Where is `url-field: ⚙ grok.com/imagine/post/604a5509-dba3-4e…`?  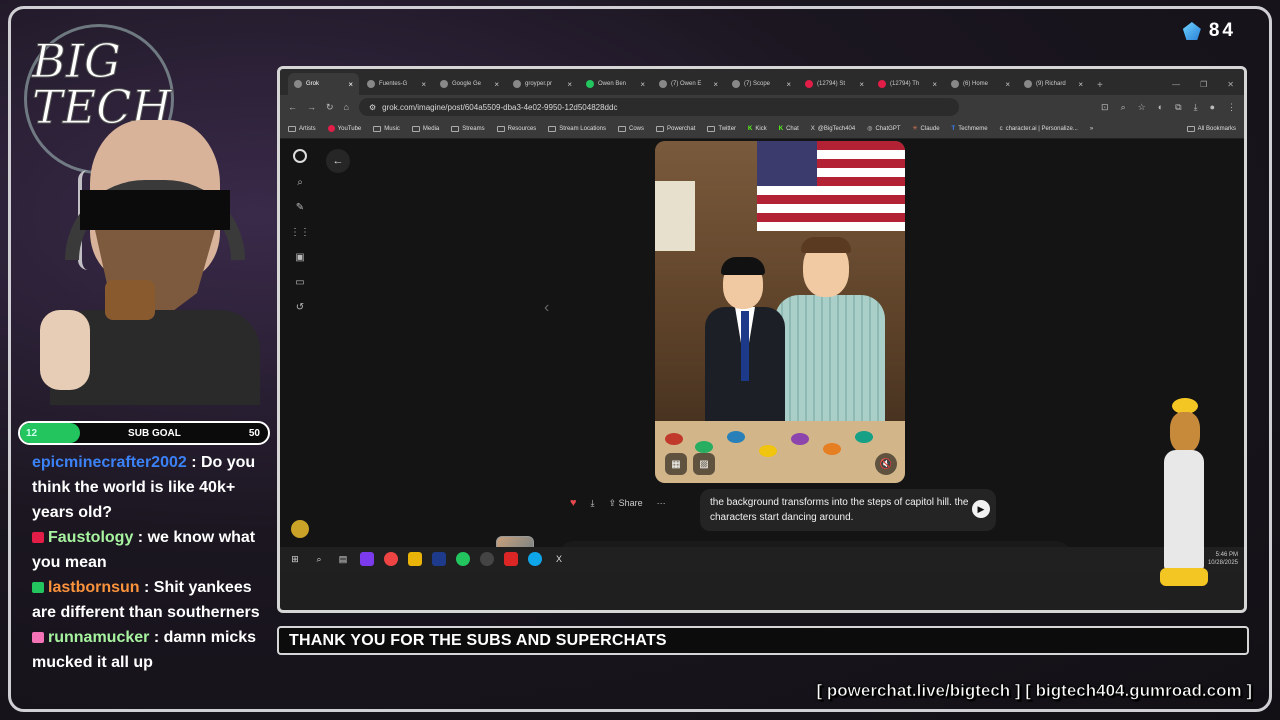 url-field: ⚙ grok.com/imagine/post/604a5509-dba3-4e… is located at coordinates (658, 107).